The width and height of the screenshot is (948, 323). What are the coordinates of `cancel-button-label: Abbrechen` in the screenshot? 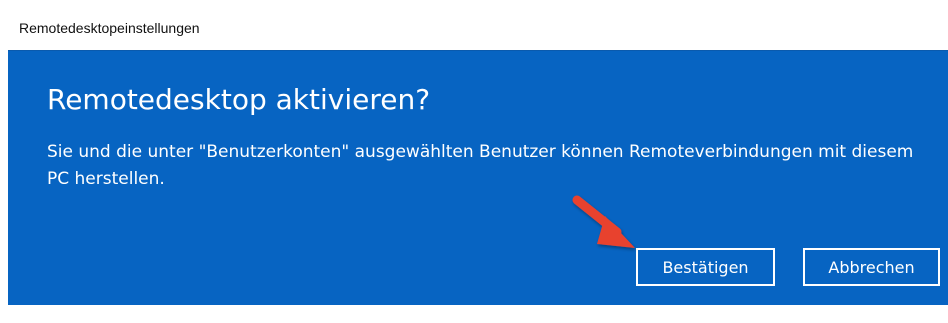 It's located at (871, 267).